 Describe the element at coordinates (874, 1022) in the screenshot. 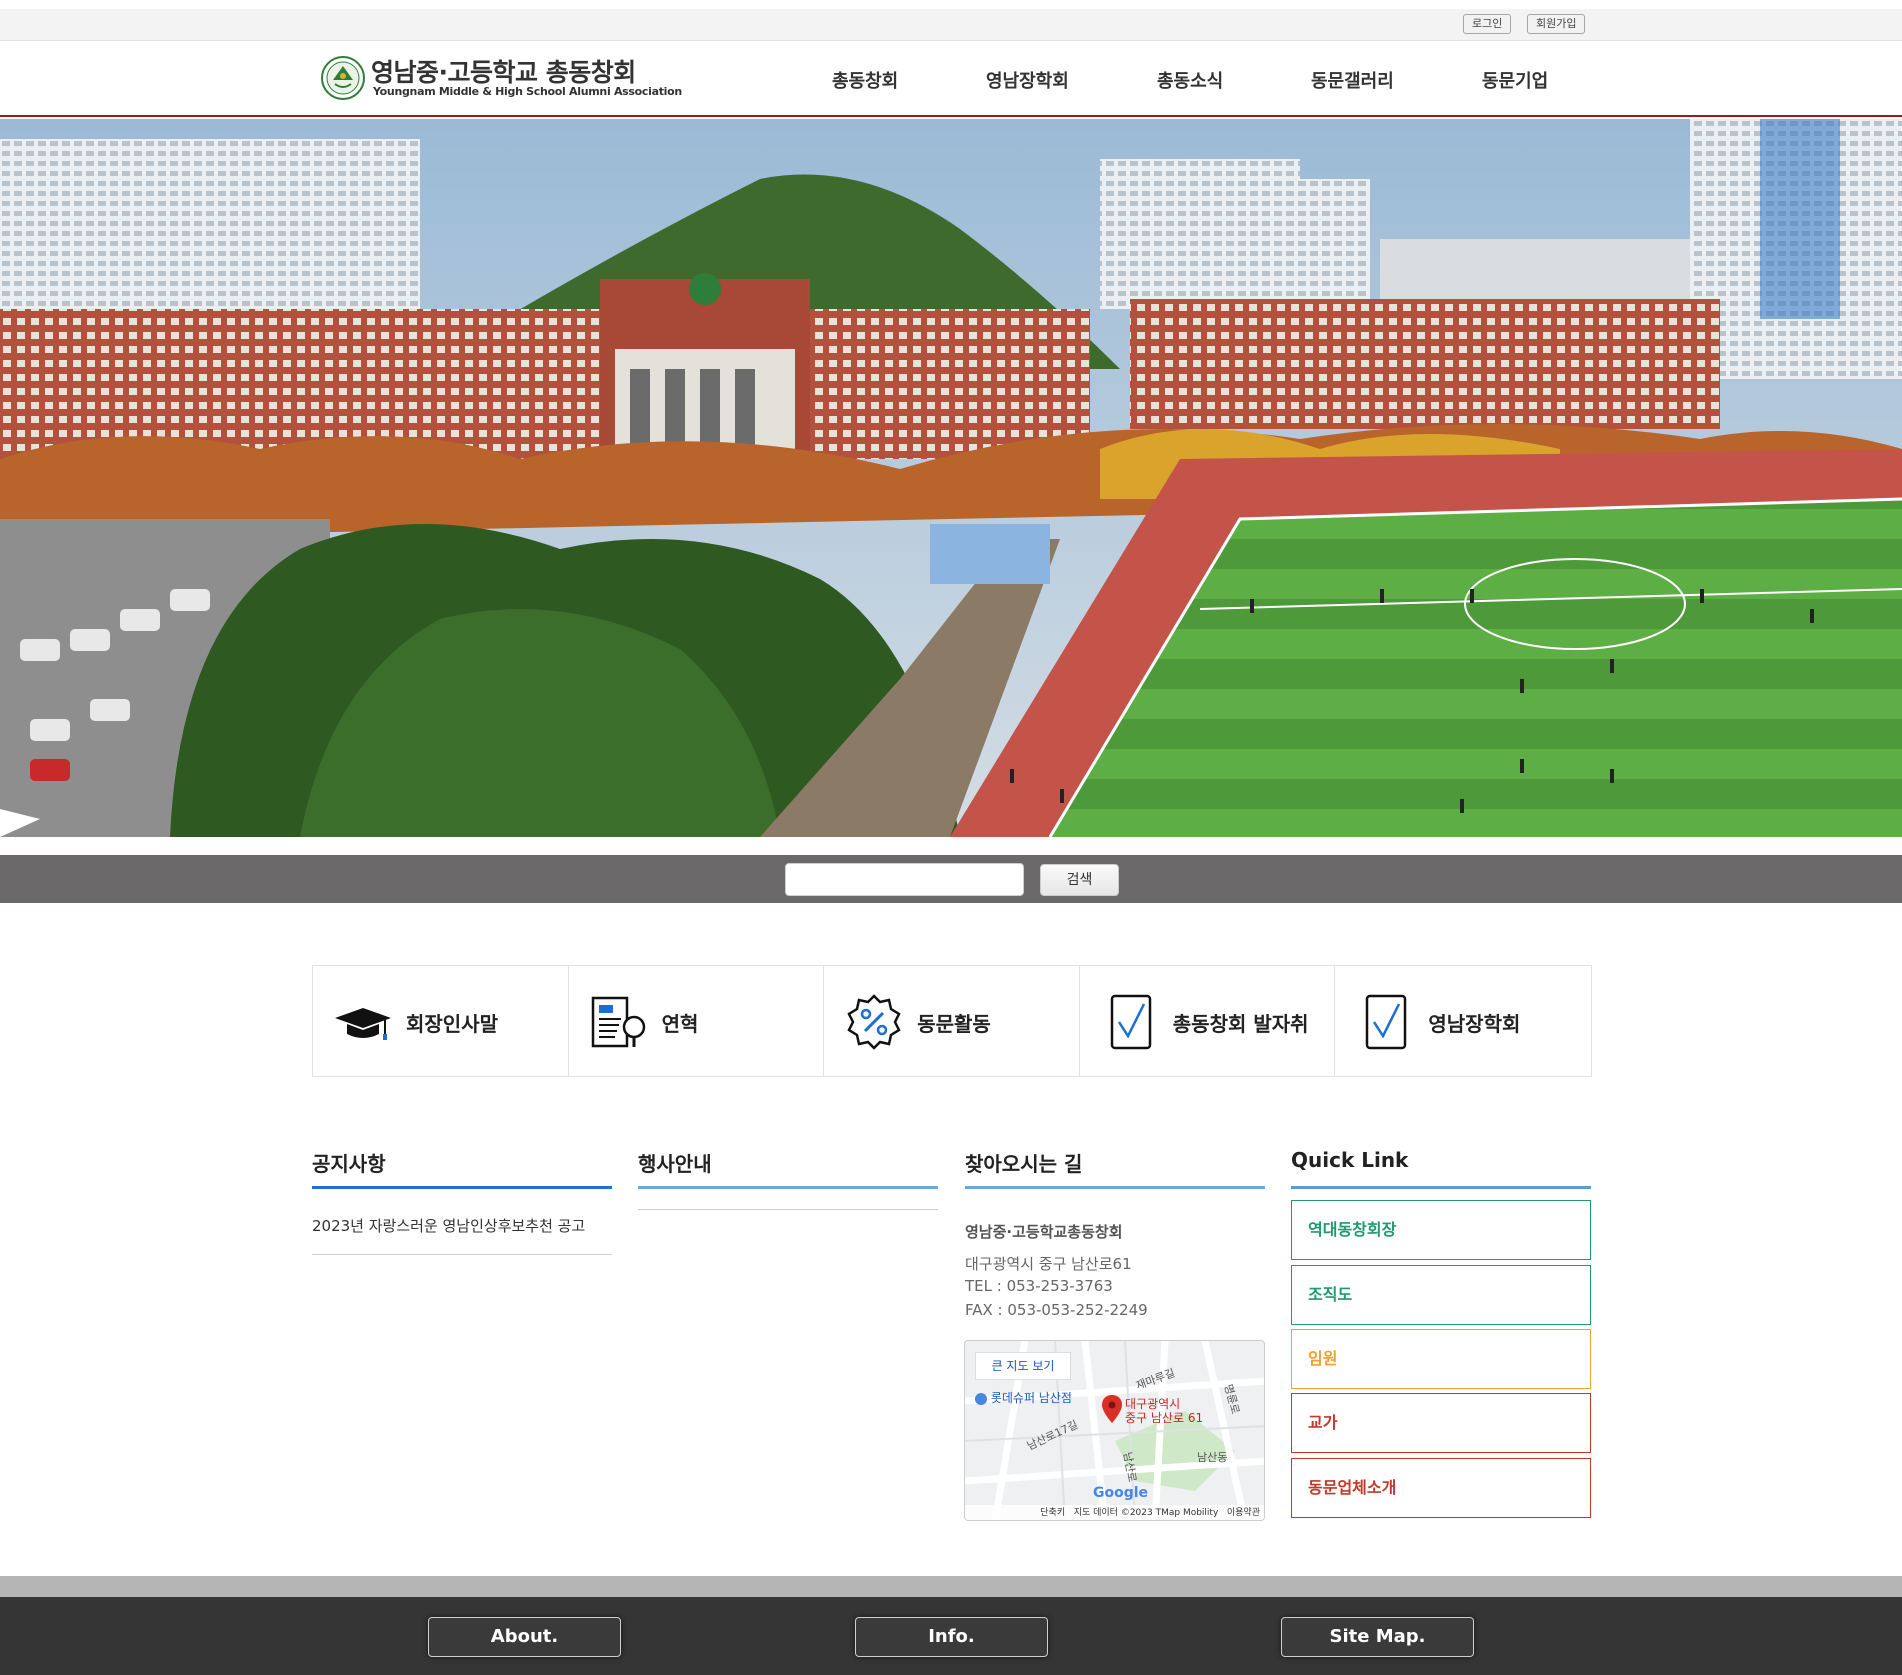

I see `percent-badge-icon` at that location.